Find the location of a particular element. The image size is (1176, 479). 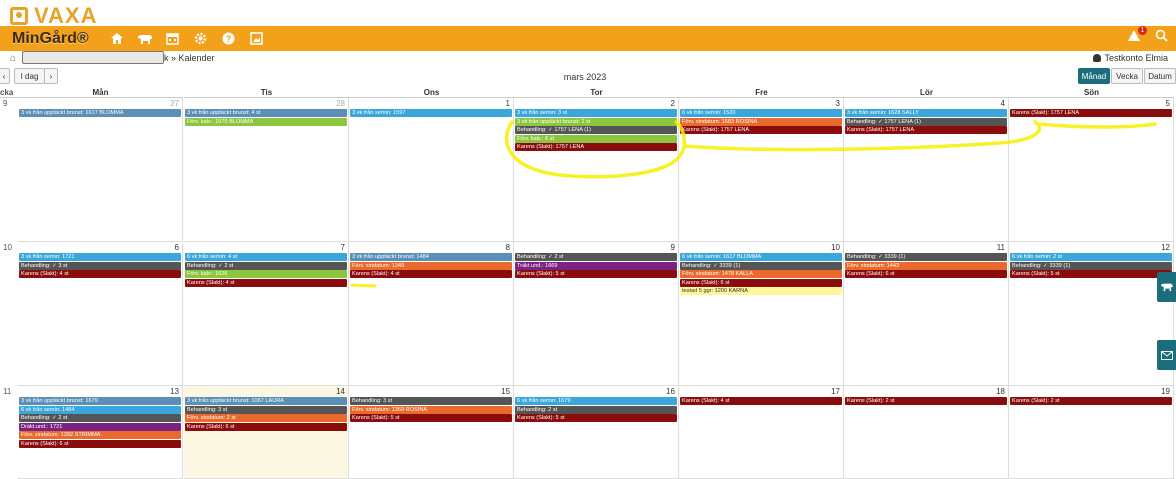

search-icon is located at coordinates (1161, 37).